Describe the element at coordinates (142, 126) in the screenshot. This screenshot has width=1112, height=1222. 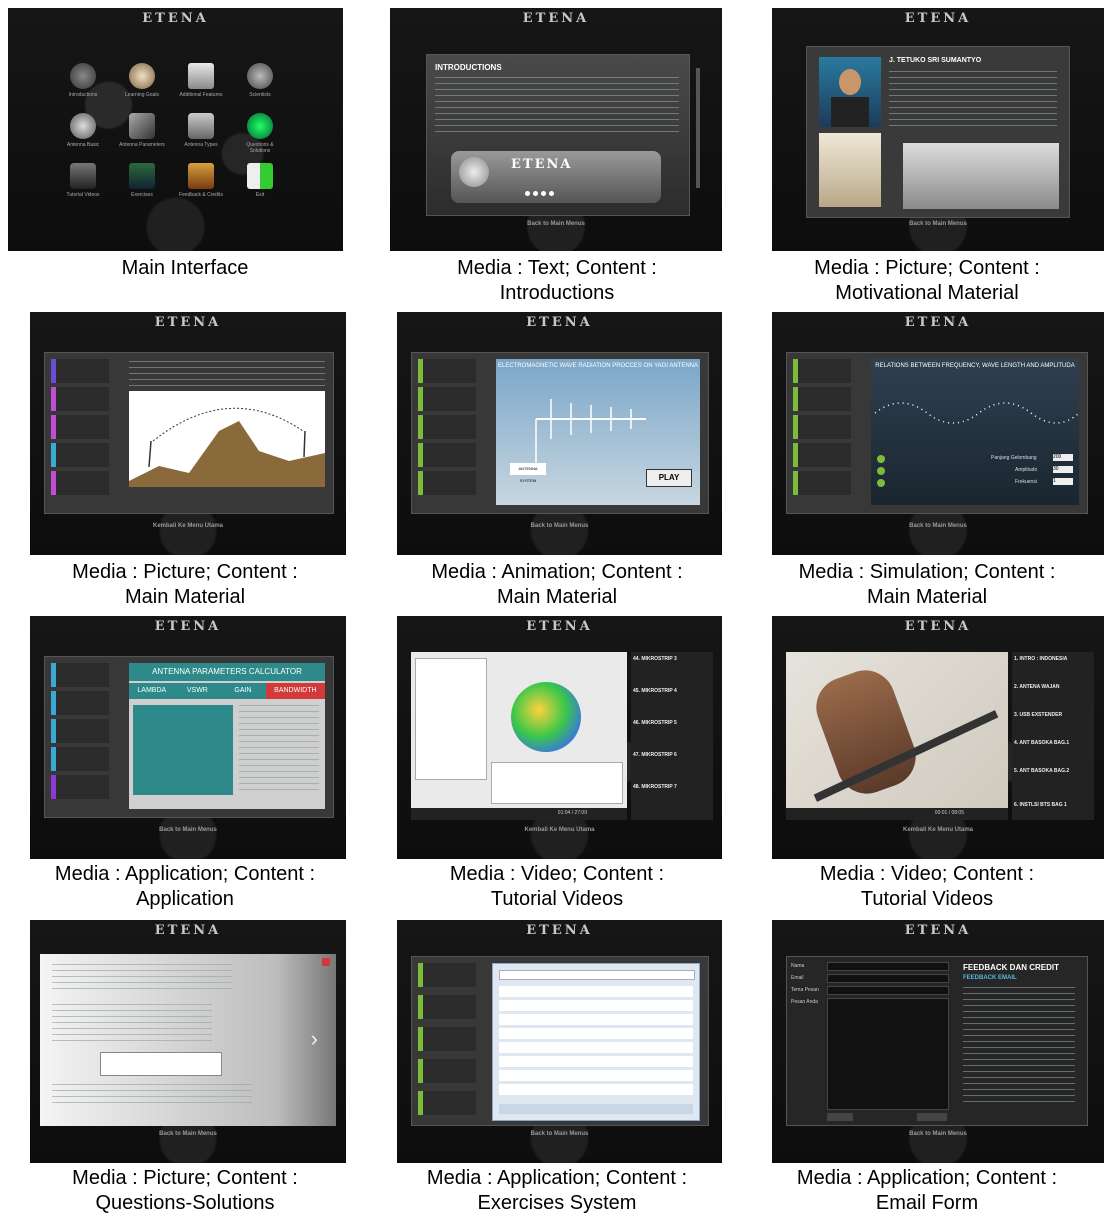
I see `satellite-icon` at that location.